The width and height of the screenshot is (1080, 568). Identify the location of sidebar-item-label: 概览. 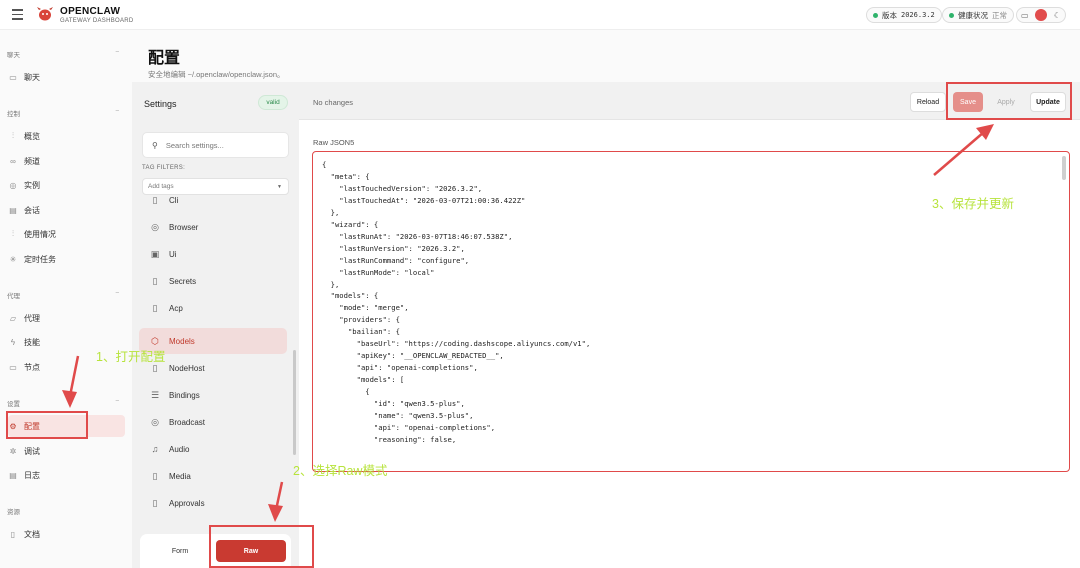
(32, 136).